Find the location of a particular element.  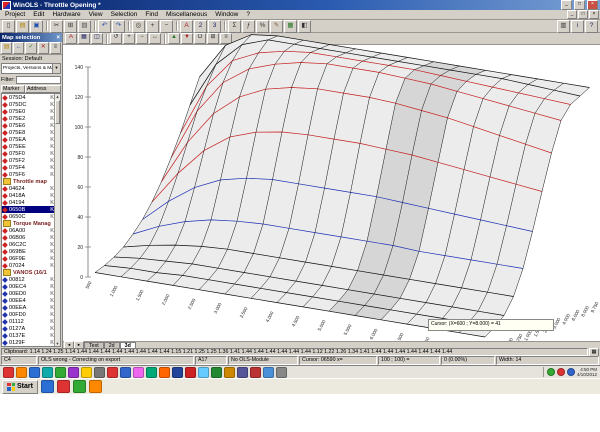

map-item: 0650C K is located at coordinates (31, 216).